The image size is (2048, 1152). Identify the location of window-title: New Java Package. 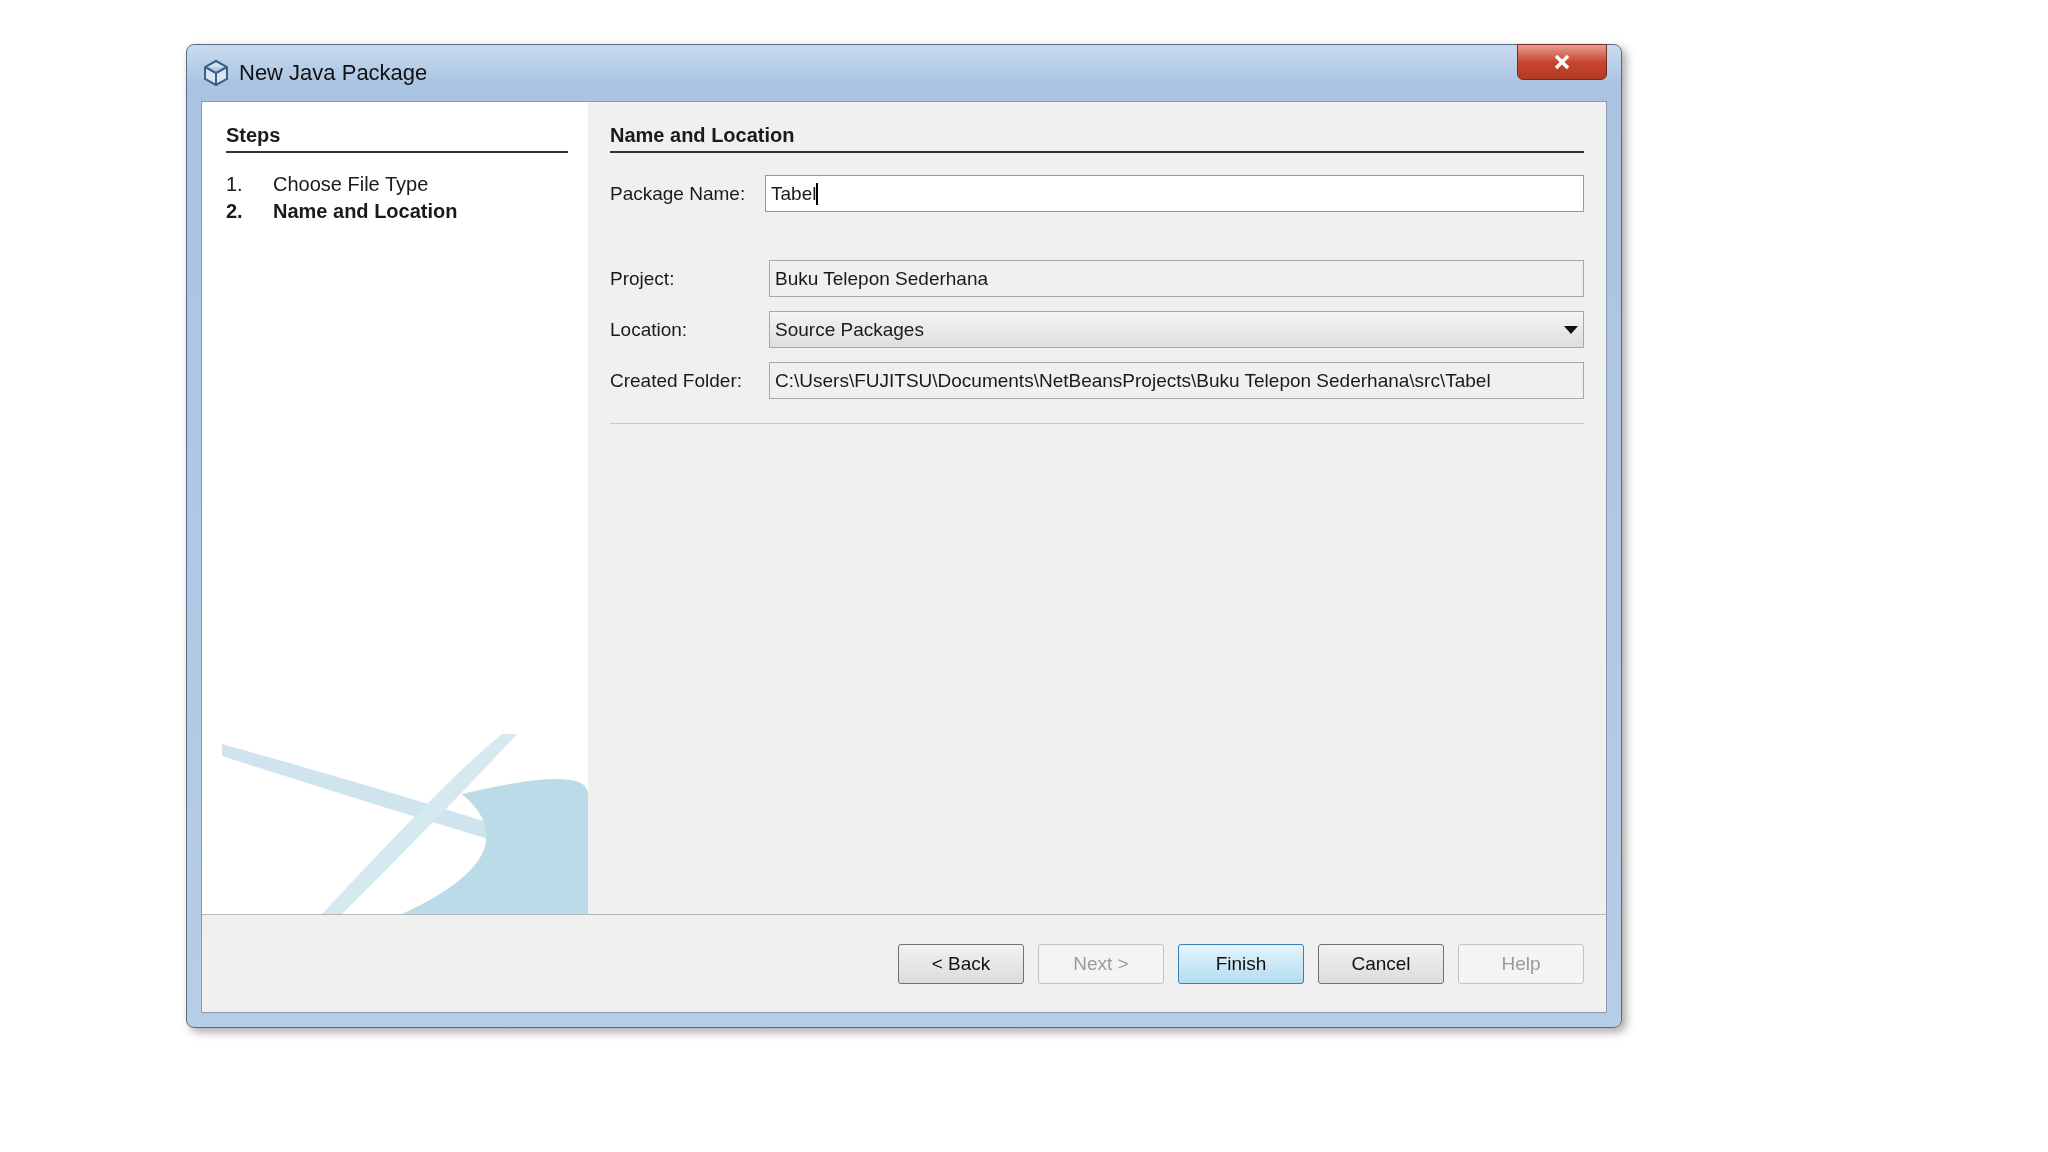
(334, 73).